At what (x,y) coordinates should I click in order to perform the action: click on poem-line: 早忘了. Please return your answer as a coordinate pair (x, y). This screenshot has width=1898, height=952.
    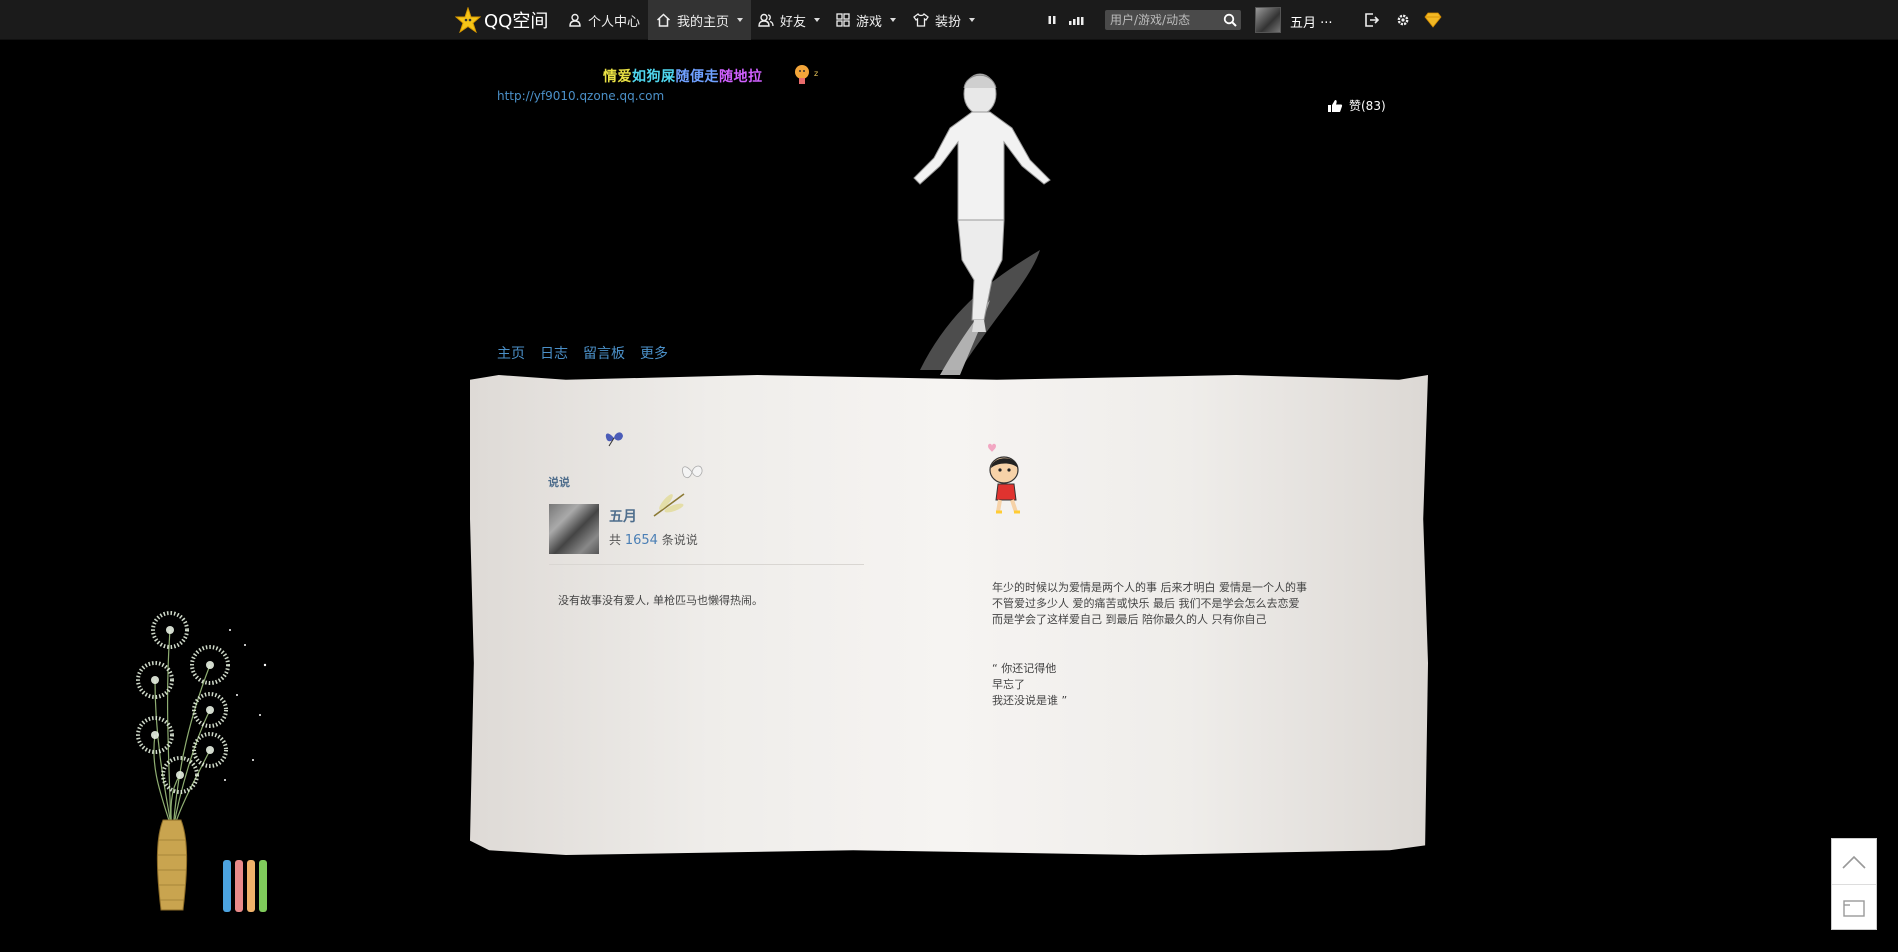
    Looking at the image, I should click on (1008, 684).